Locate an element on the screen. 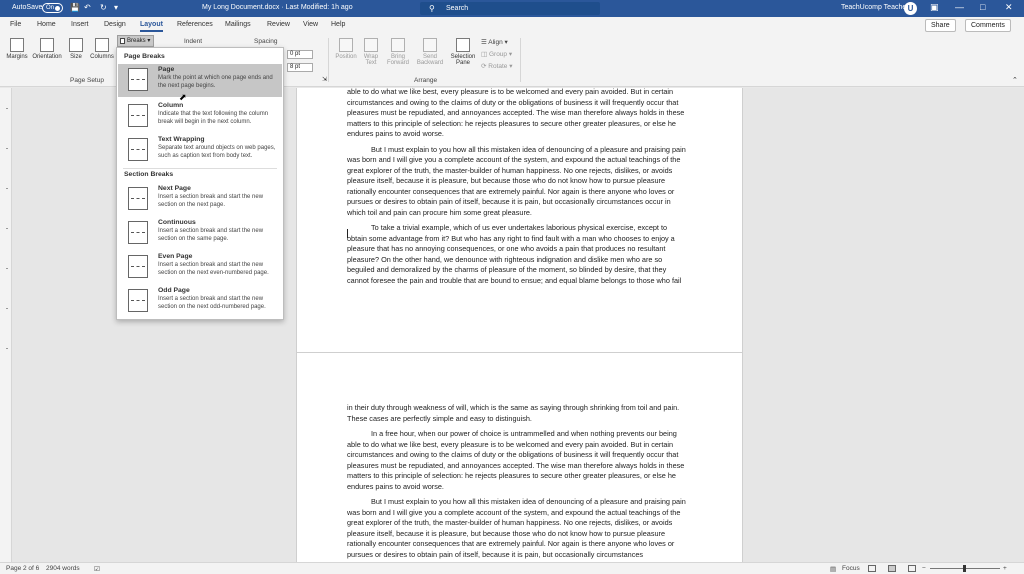  page-count: Page 2 of 6 is located at coordinates (22, 568).